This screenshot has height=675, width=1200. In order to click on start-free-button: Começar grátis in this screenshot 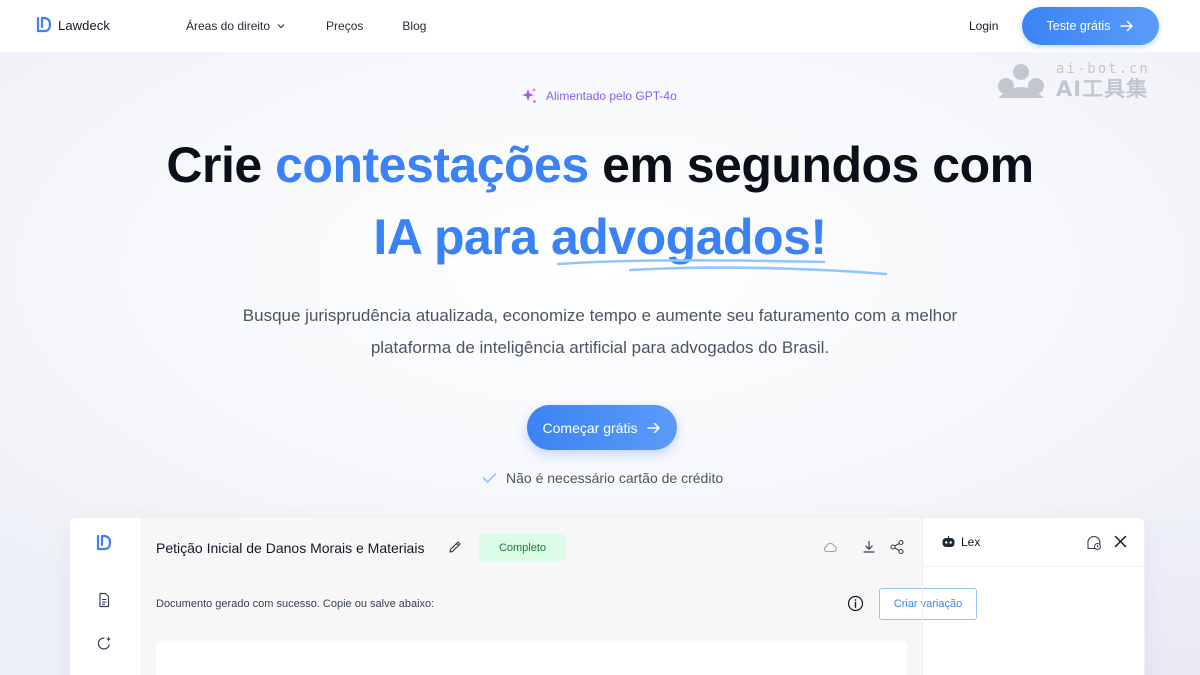, I will do `click(602, 427)`.